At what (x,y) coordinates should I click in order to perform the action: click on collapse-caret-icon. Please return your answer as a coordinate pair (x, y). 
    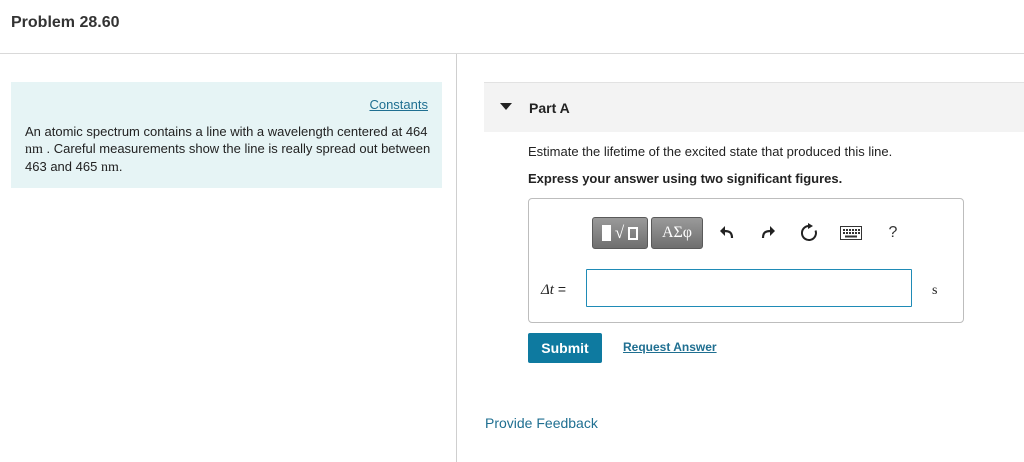
    Looking at the image, I should click on (506, 106).